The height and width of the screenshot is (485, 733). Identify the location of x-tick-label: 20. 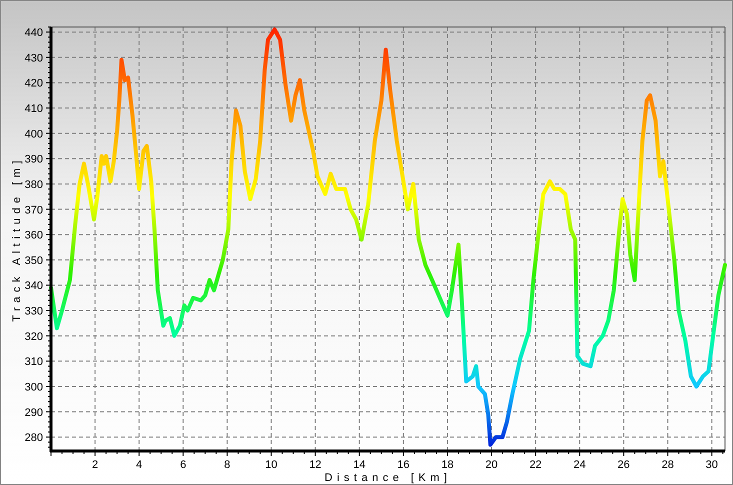
(491, 465).